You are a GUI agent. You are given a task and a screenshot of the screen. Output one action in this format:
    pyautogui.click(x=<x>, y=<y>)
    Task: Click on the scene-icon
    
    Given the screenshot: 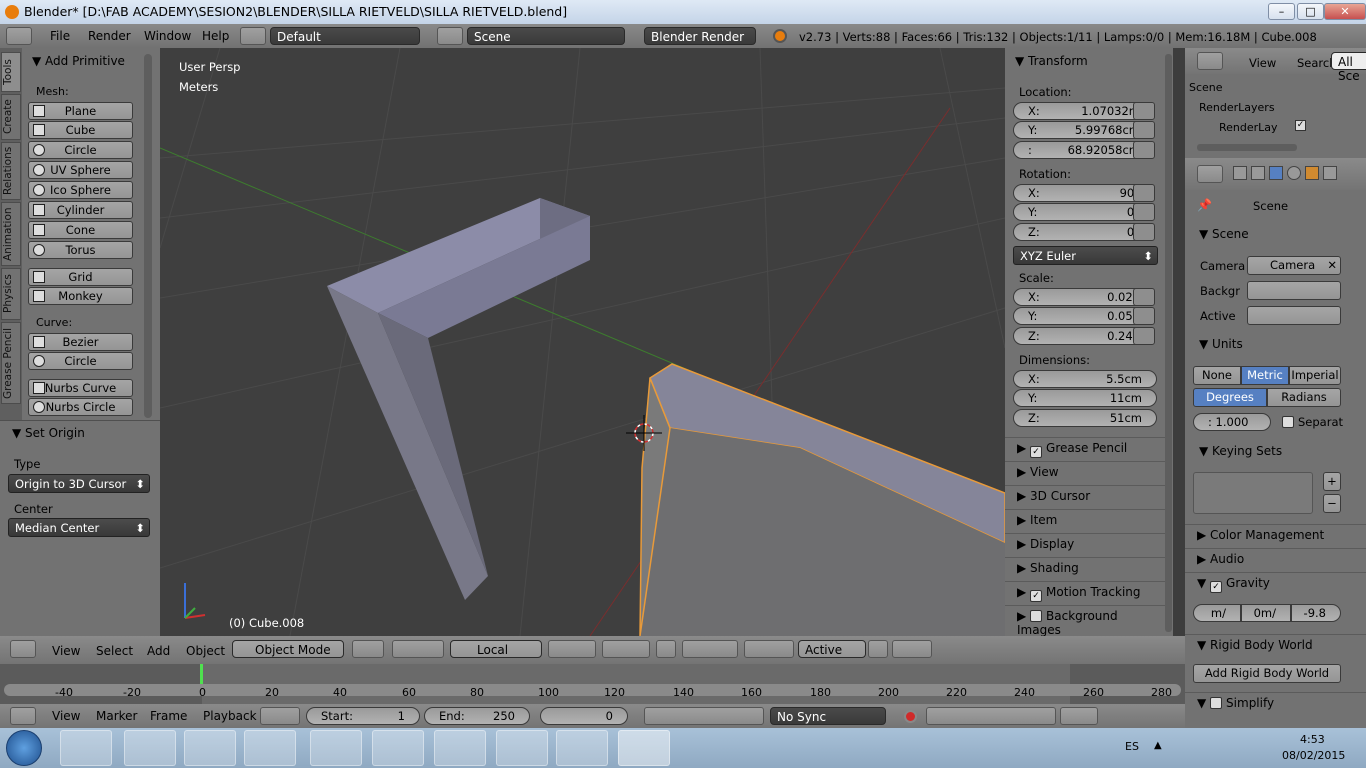 What is the action you would take?
    pyautogui.click(x=450, y=36)
    